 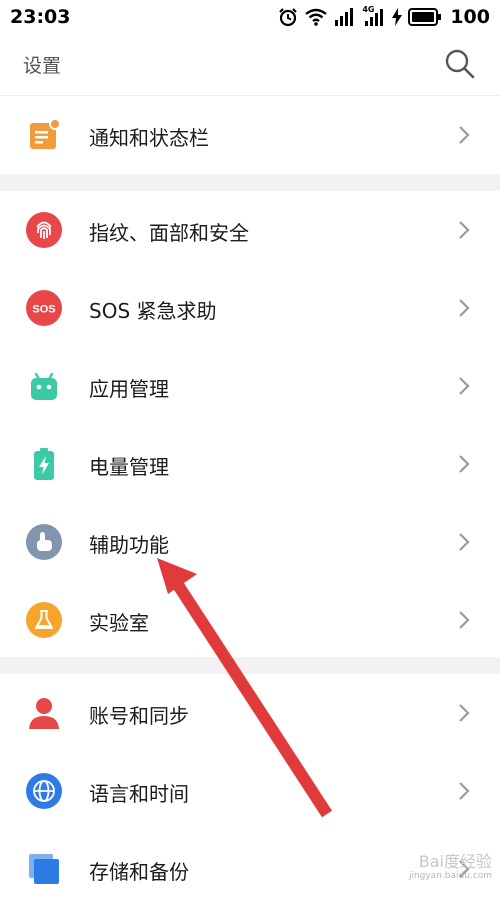 I want to click on signal-4g-icon: 4G, so click(x=374, y=16).